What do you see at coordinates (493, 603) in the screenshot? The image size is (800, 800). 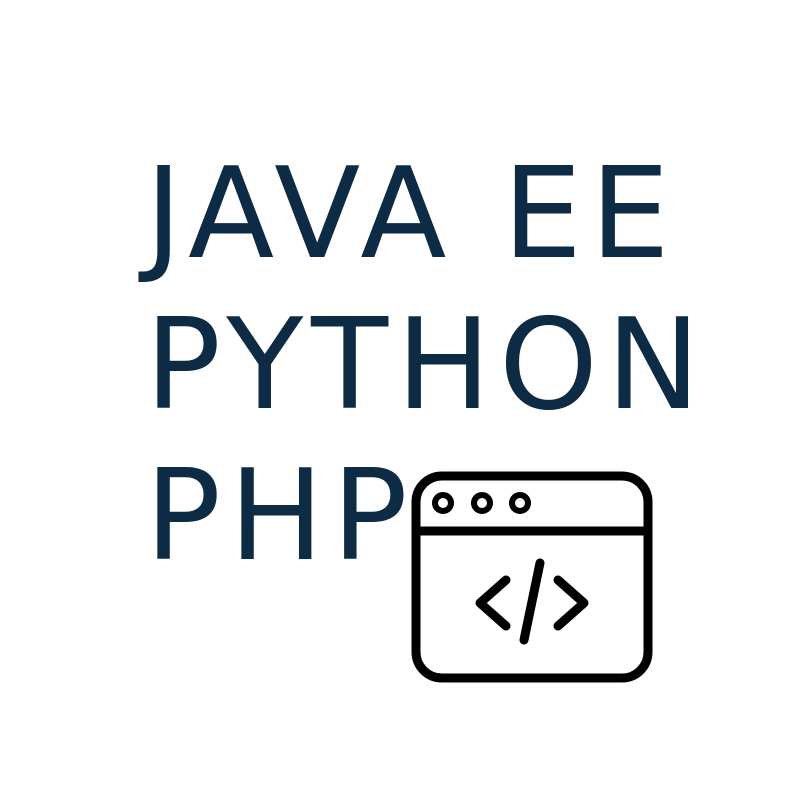 I see `code-bracket-left-icon` at bounding box center [493, 603].